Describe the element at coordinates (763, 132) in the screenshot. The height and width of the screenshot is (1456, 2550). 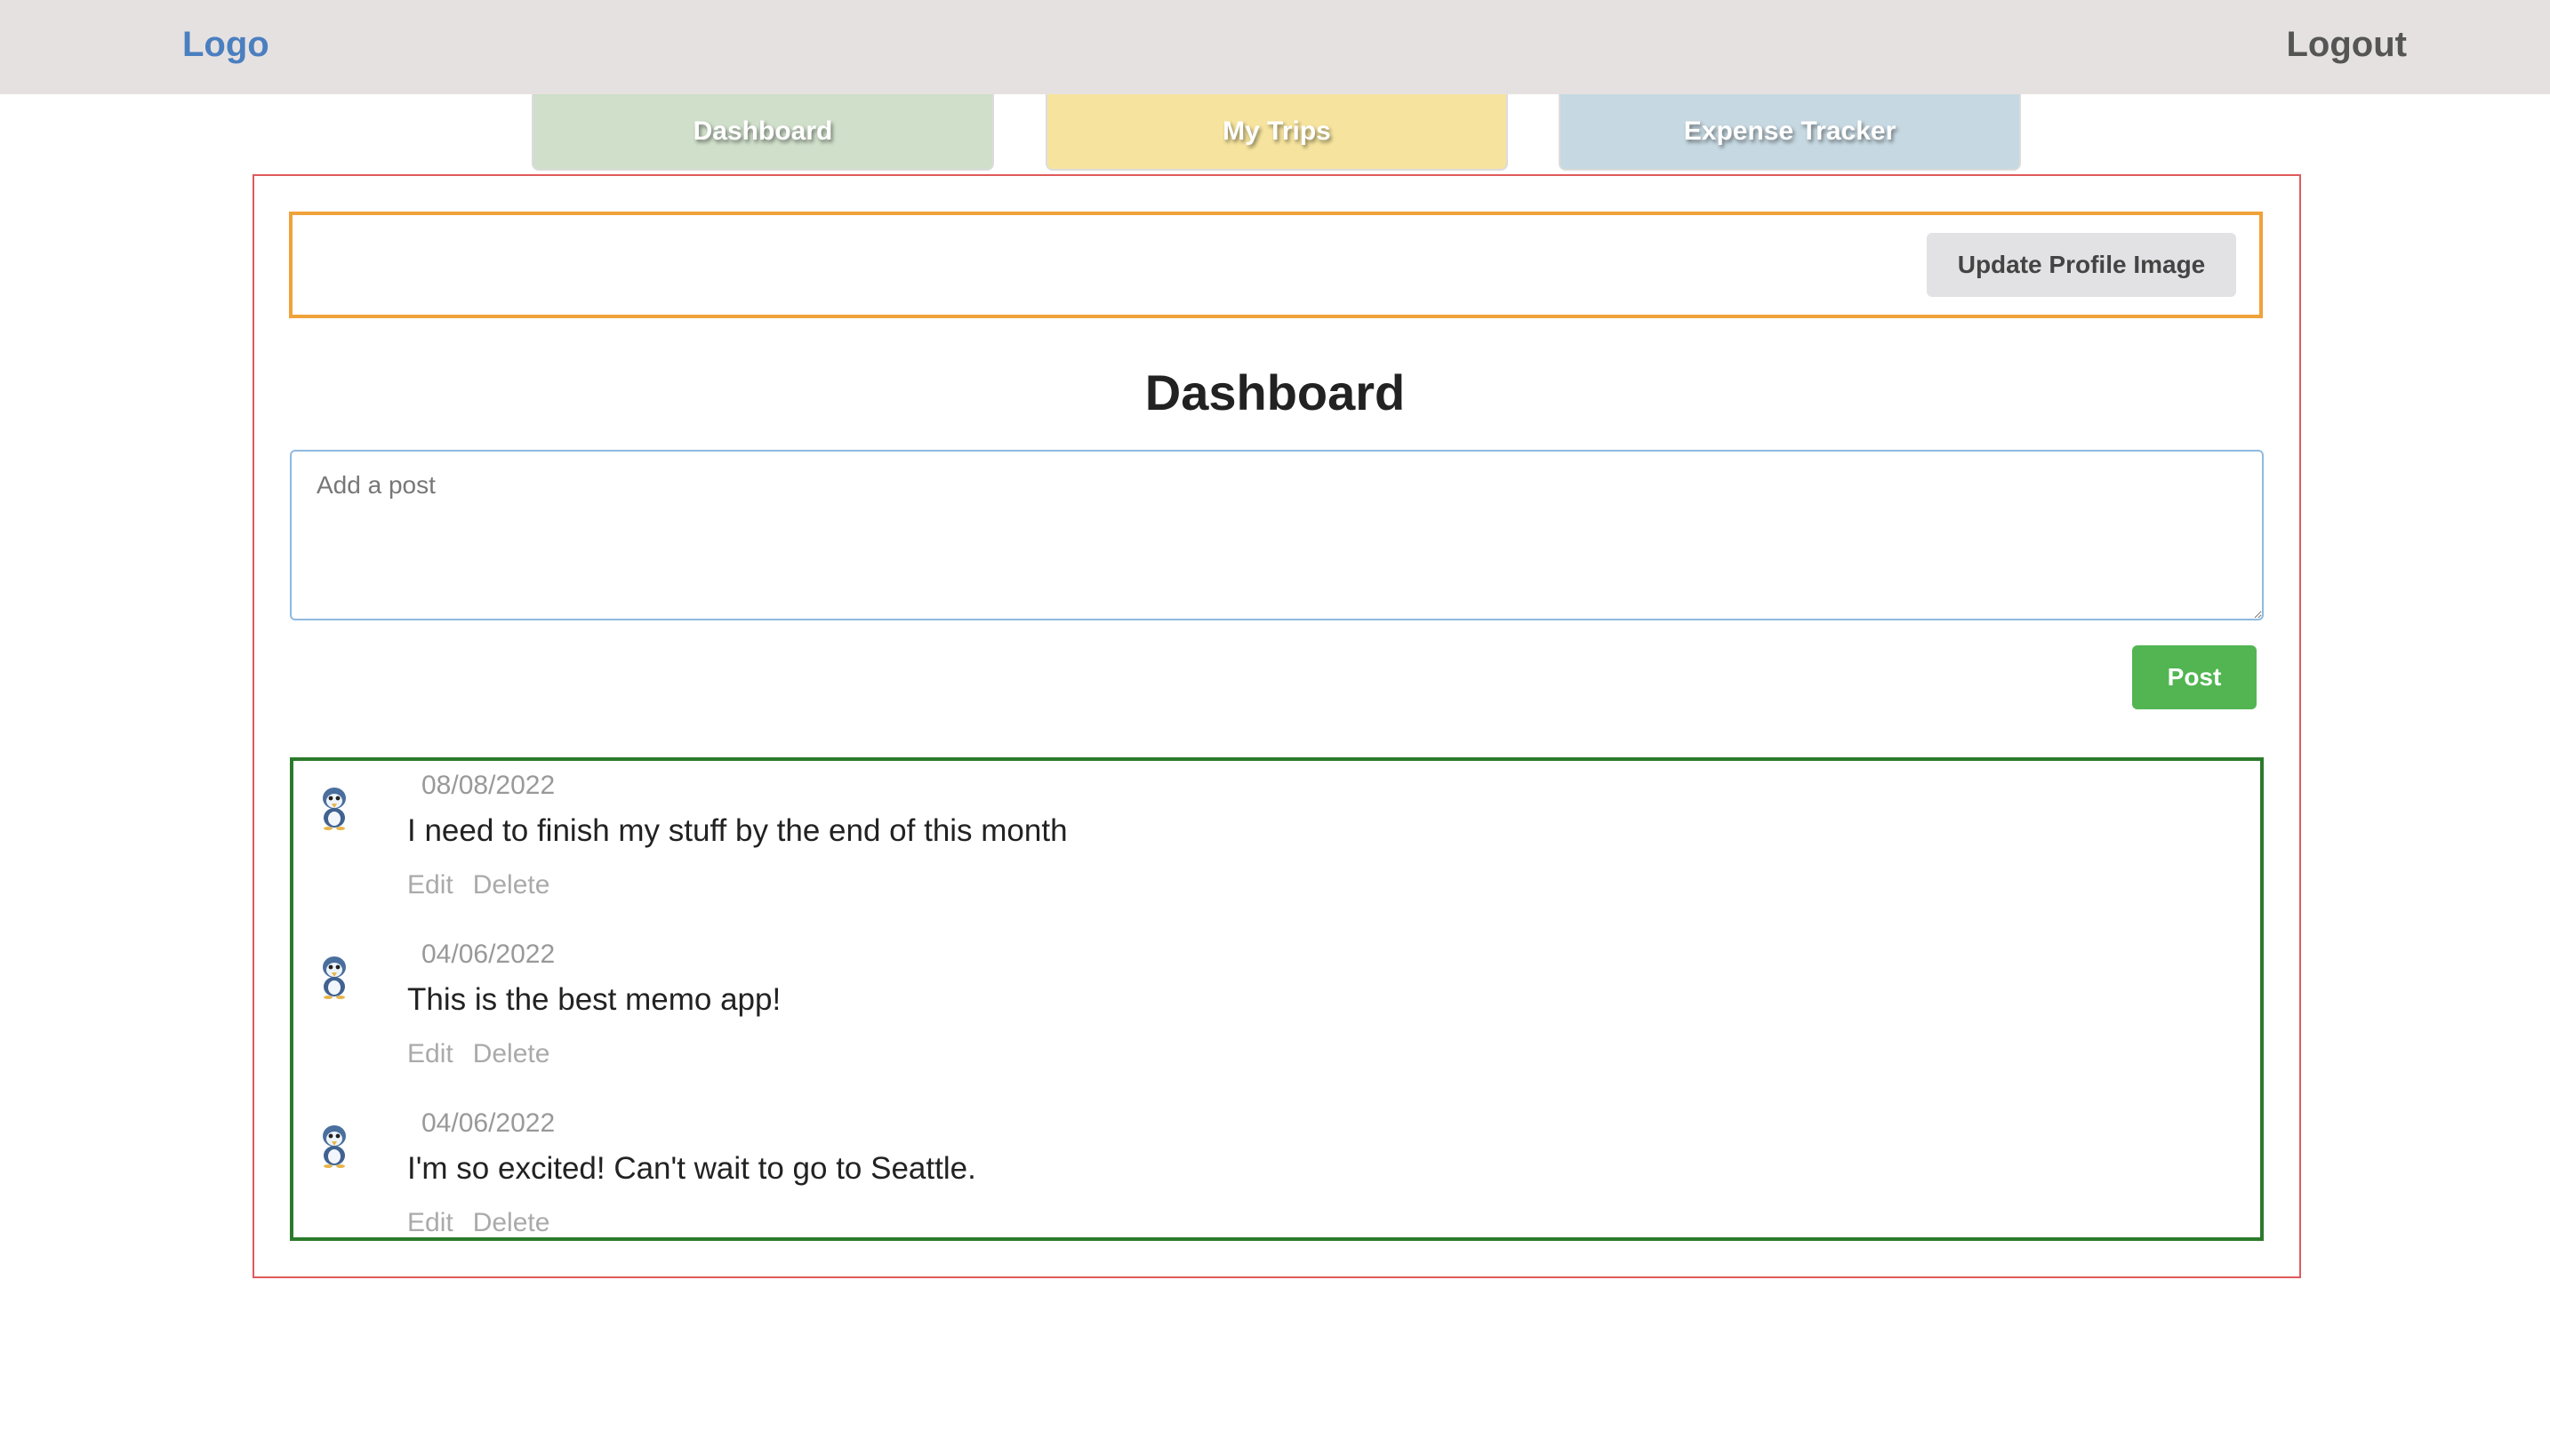
I see `tab-dashboard: Dashboard` at that location.